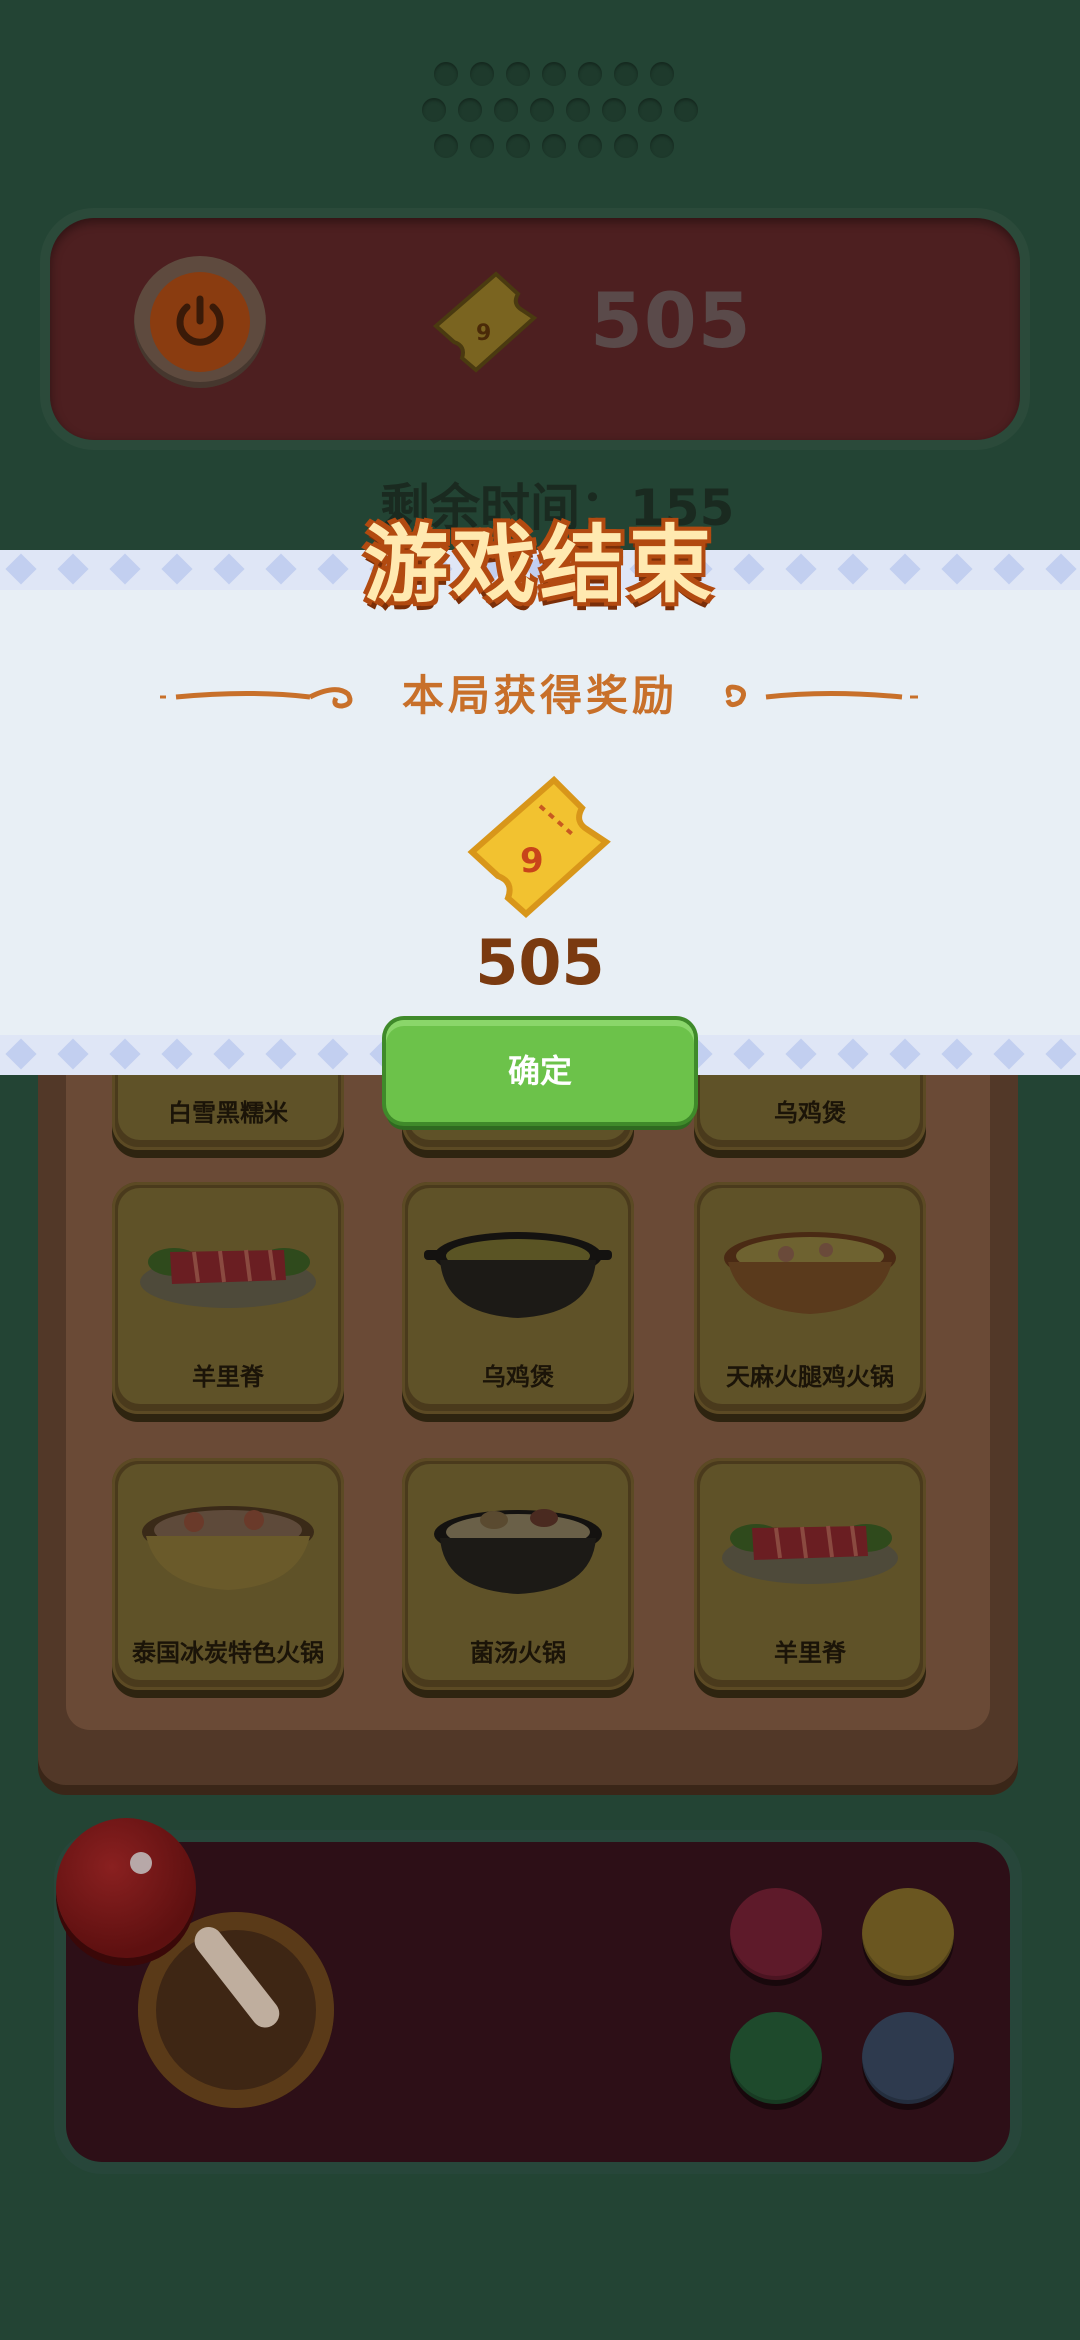  Describe the element at coordinates (821, 696) in the screenshot. I see `right-ornament-icon` at that location.